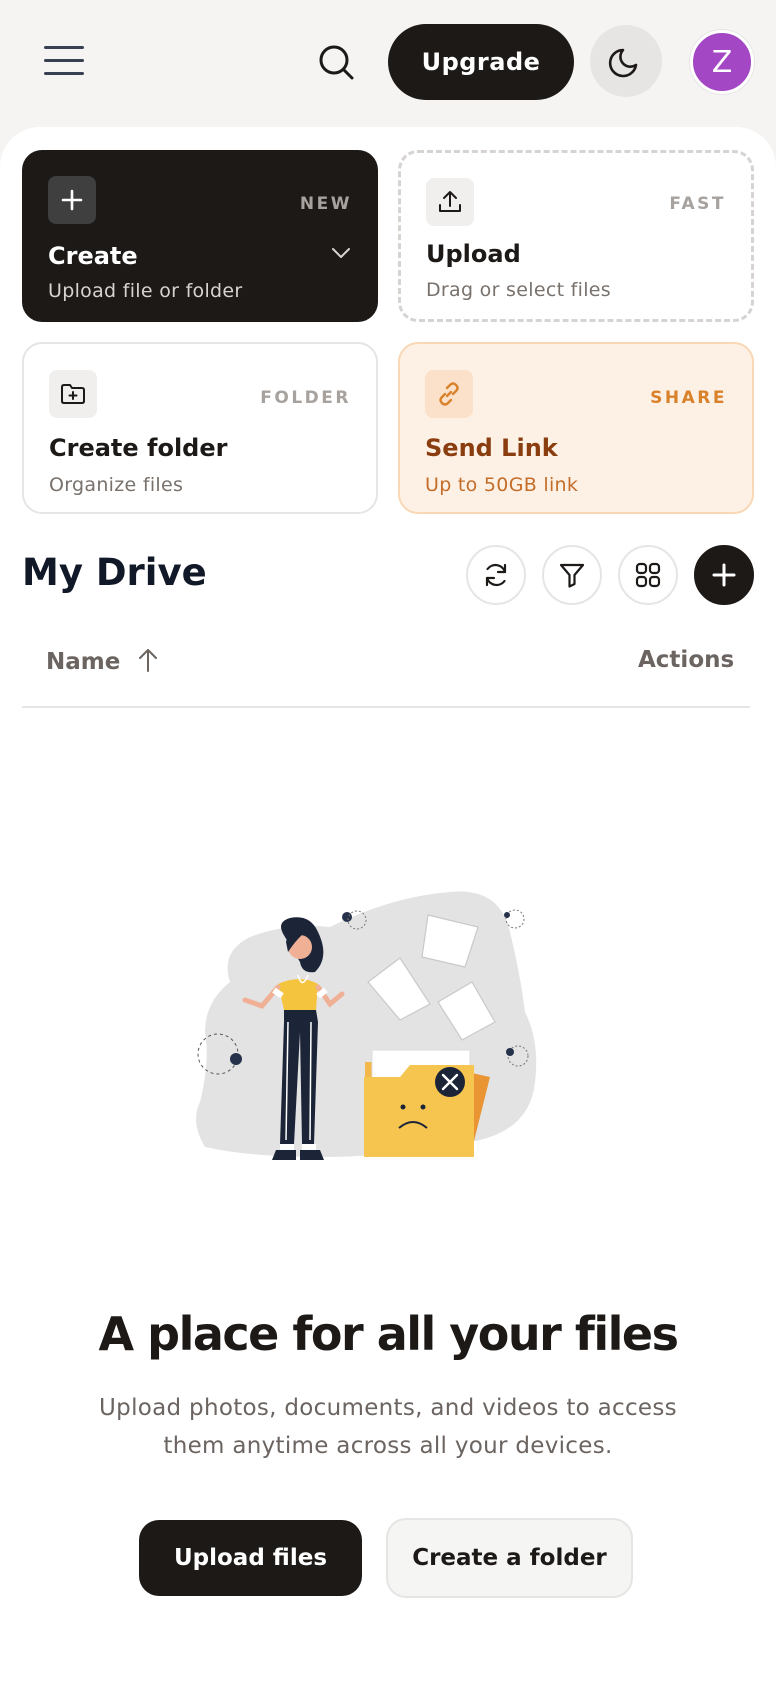 This screenshot has width=776, height=1684. I want to click on card-title: Create folder, so click(138, 448).